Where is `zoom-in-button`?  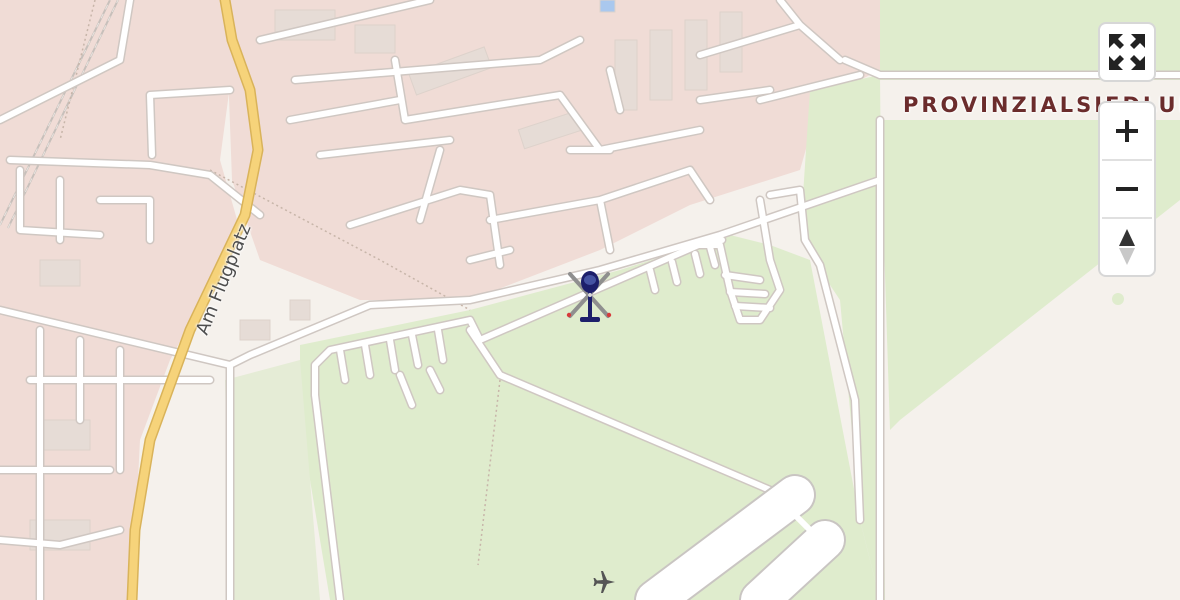
zoom-in-button is located at coordinates (1127, 131).